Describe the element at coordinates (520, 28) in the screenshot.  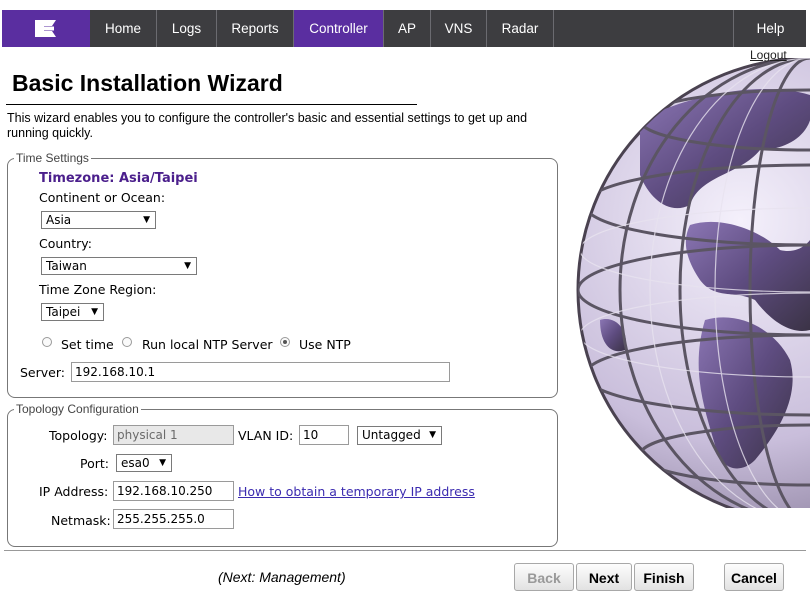
I see `tab-radar: Radar` at that location.